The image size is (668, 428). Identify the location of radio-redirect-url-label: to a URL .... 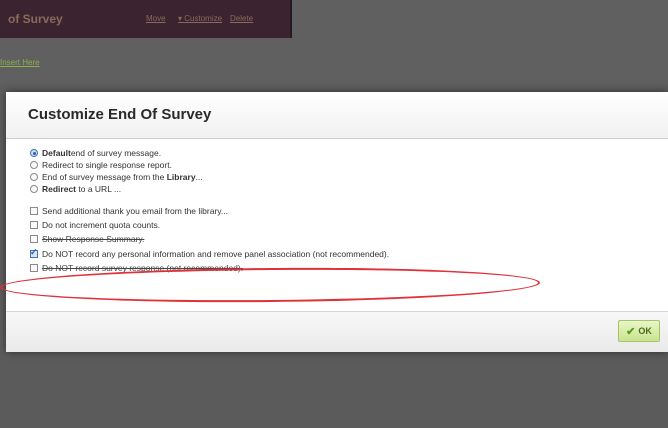
(99, 189).